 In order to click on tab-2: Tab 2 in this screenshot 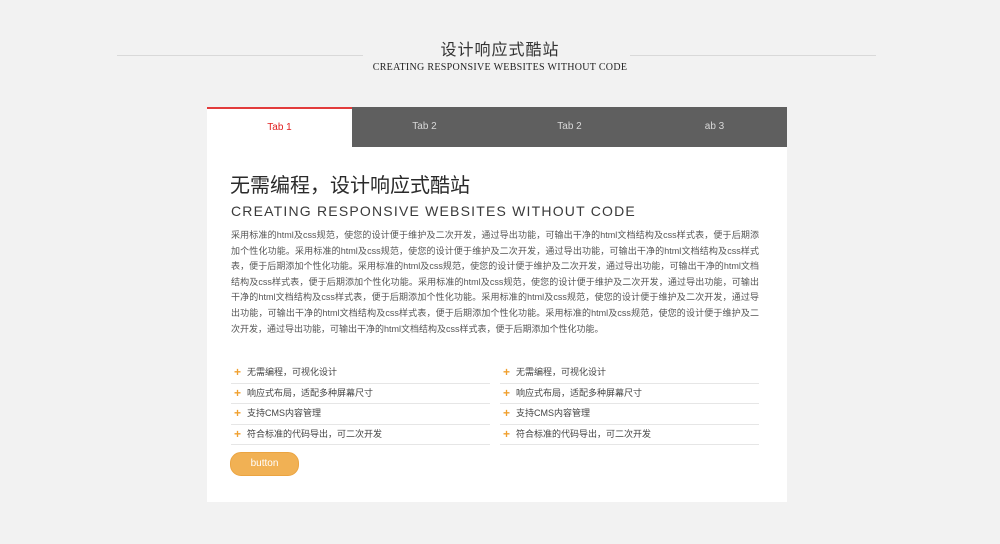, I will do `click(424, 127)`.